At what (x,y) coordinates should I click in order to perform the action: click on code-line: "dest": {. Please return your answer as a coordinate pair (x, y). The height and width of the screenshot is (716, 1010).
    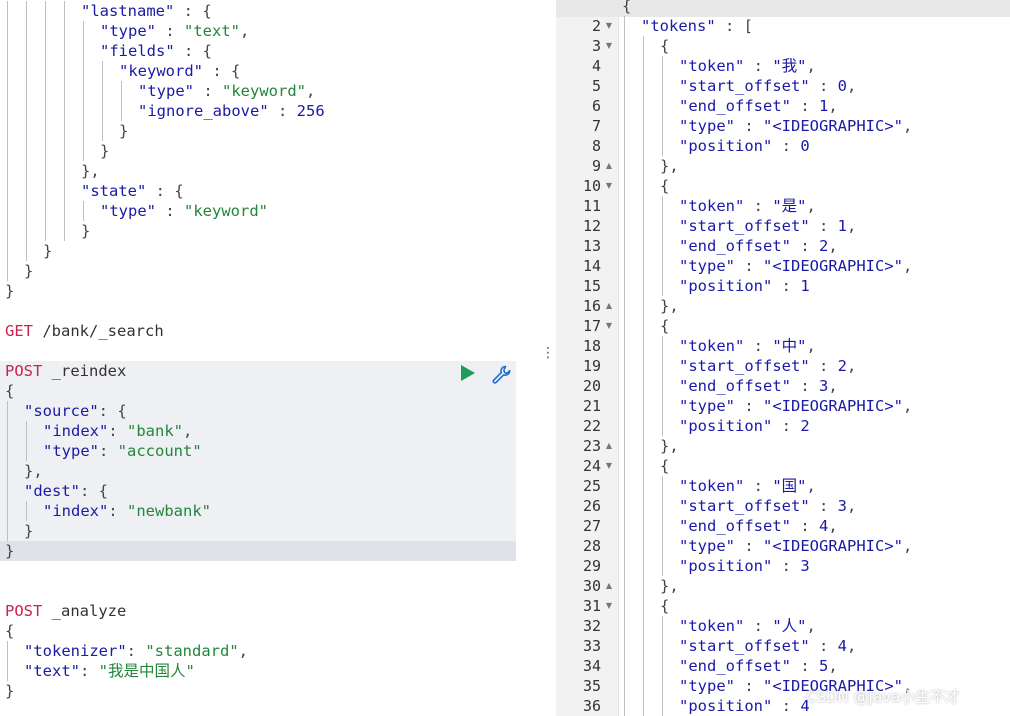
    Looking at the image, I should click on (268, 491).